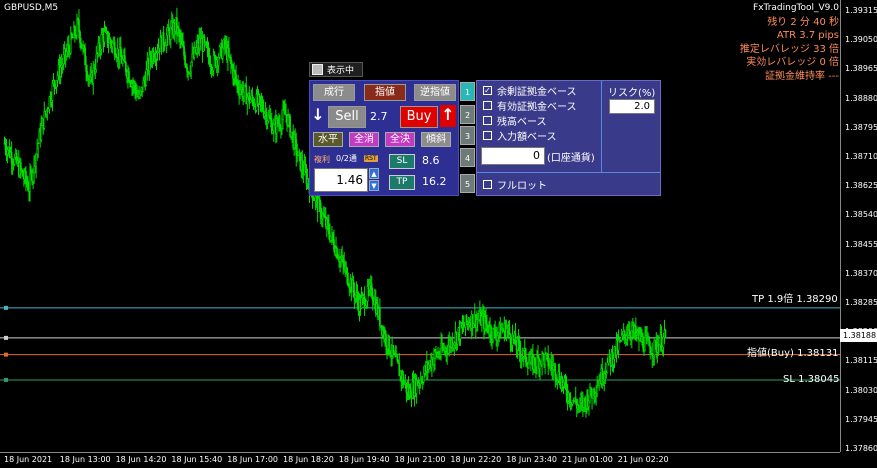  Describe the element at coordinates (861, 302) in the screenshot. I see `price-tick-label: 1.38285` at that location.